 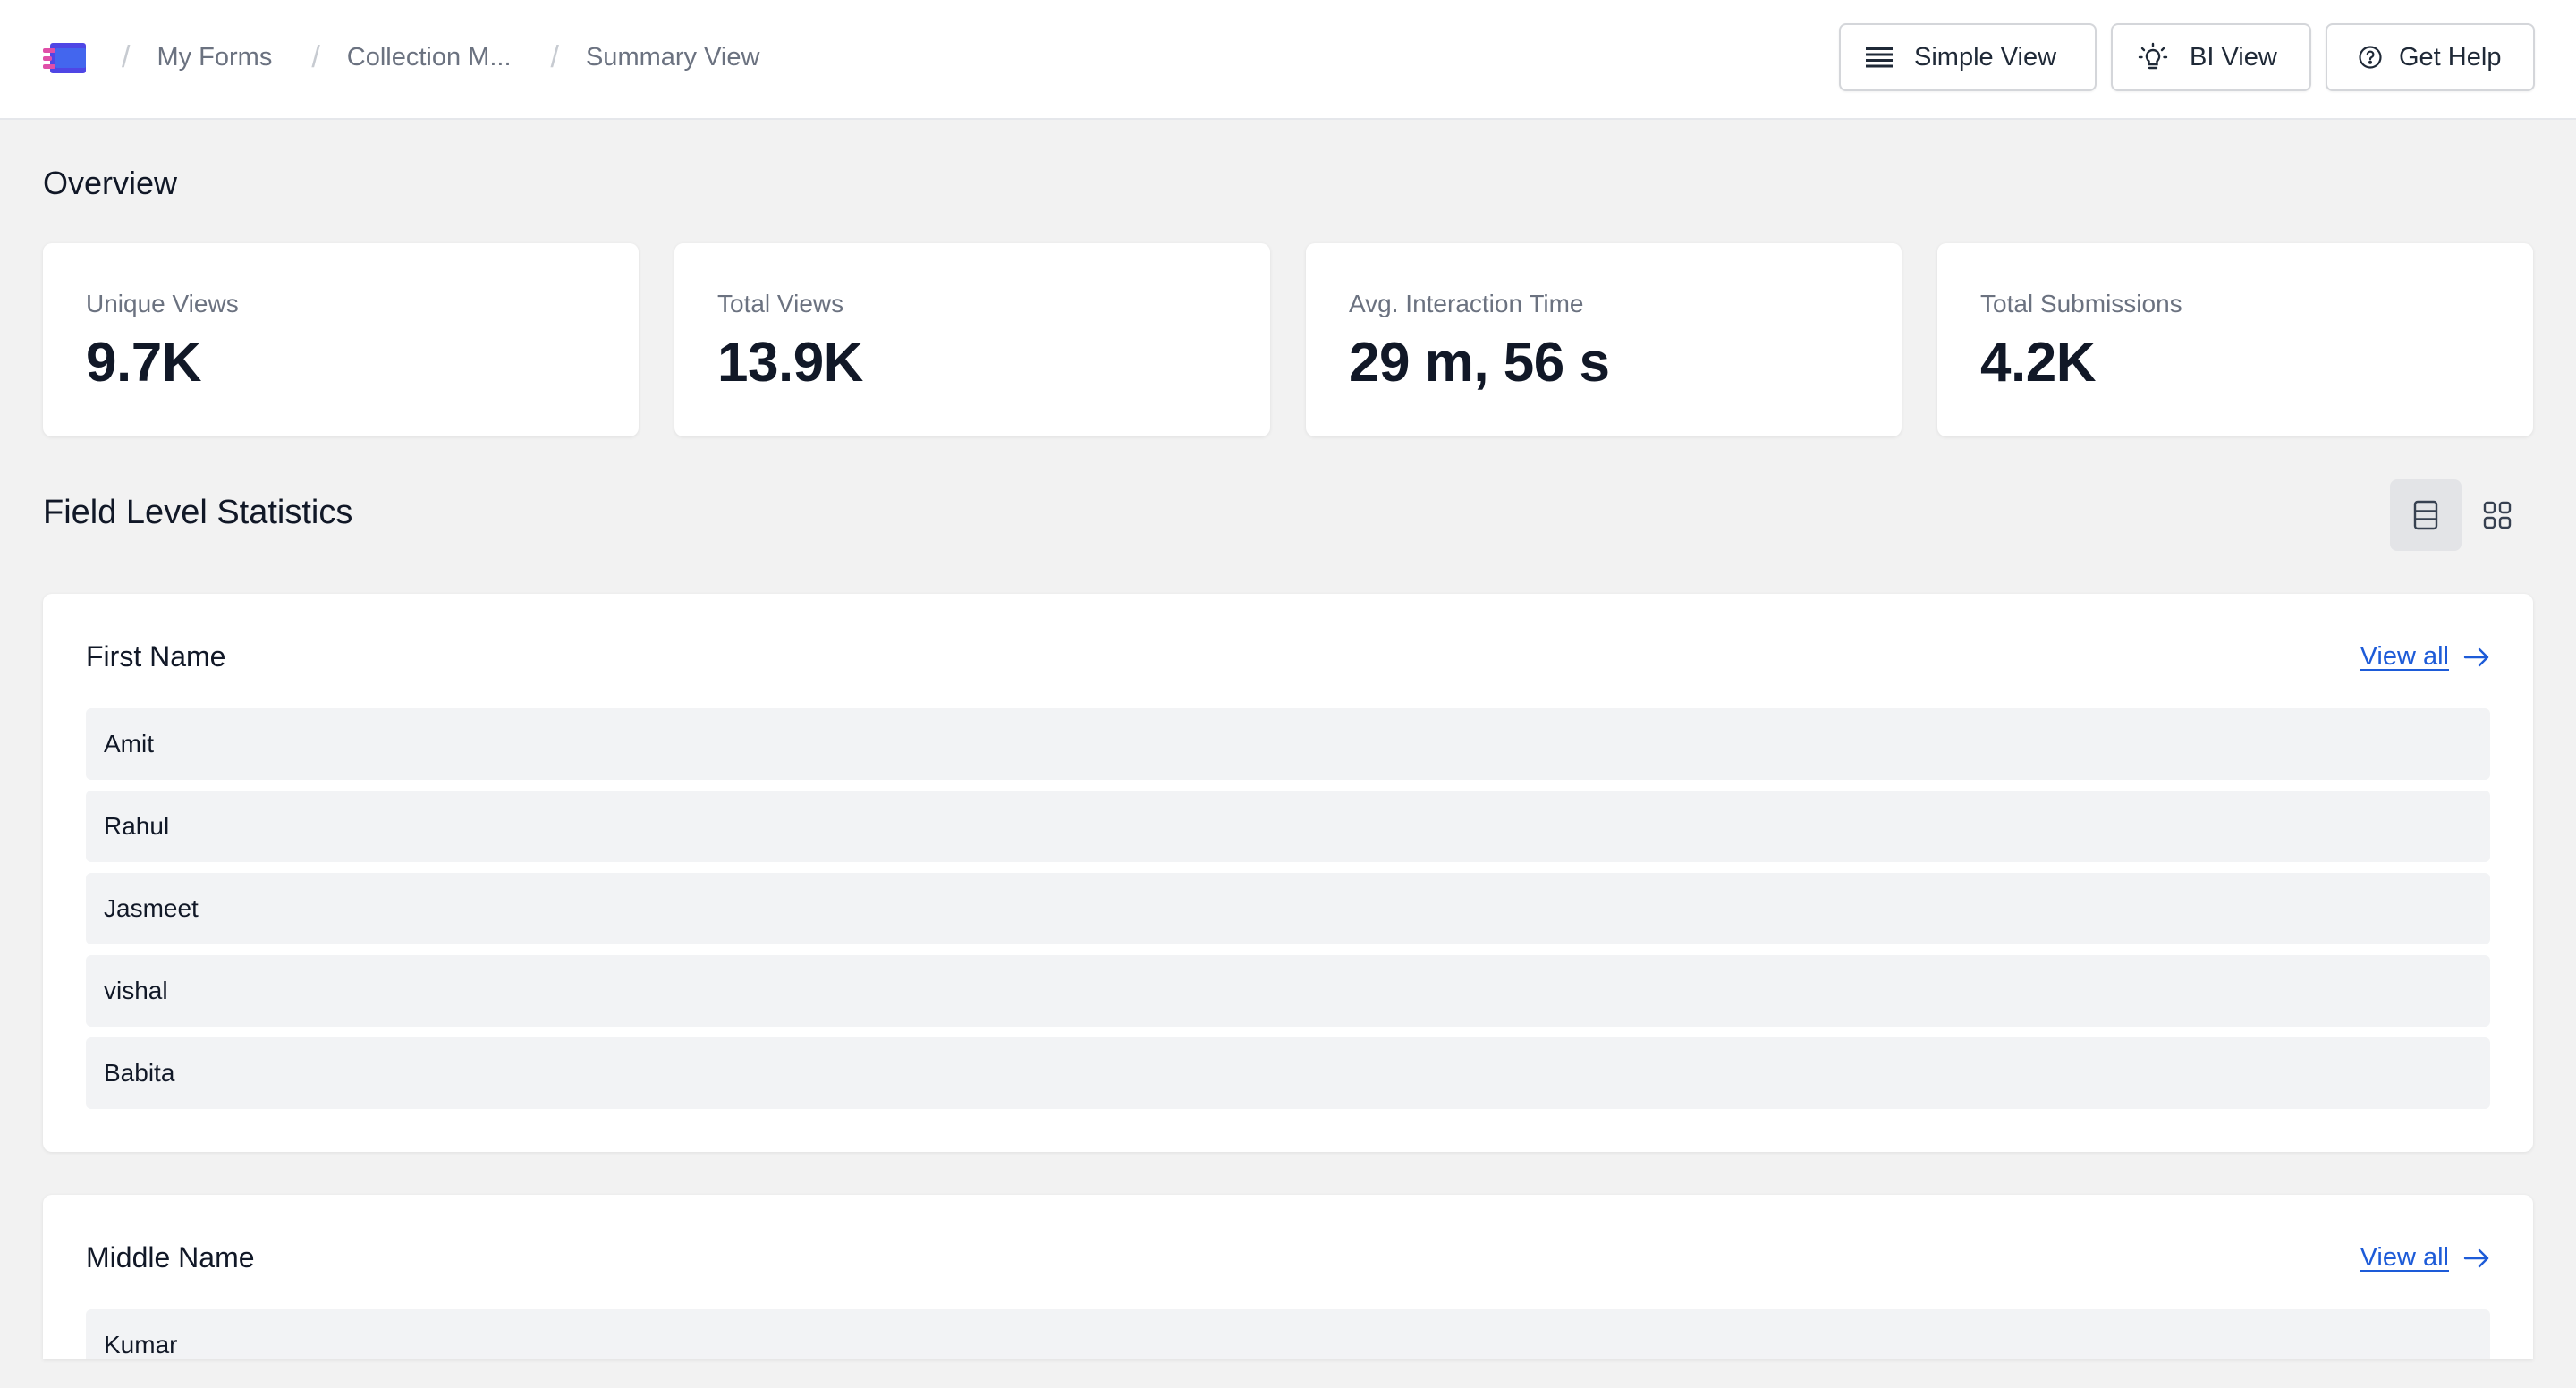 I want to click on stat-label: Total Views, so click(x=780, y=303).